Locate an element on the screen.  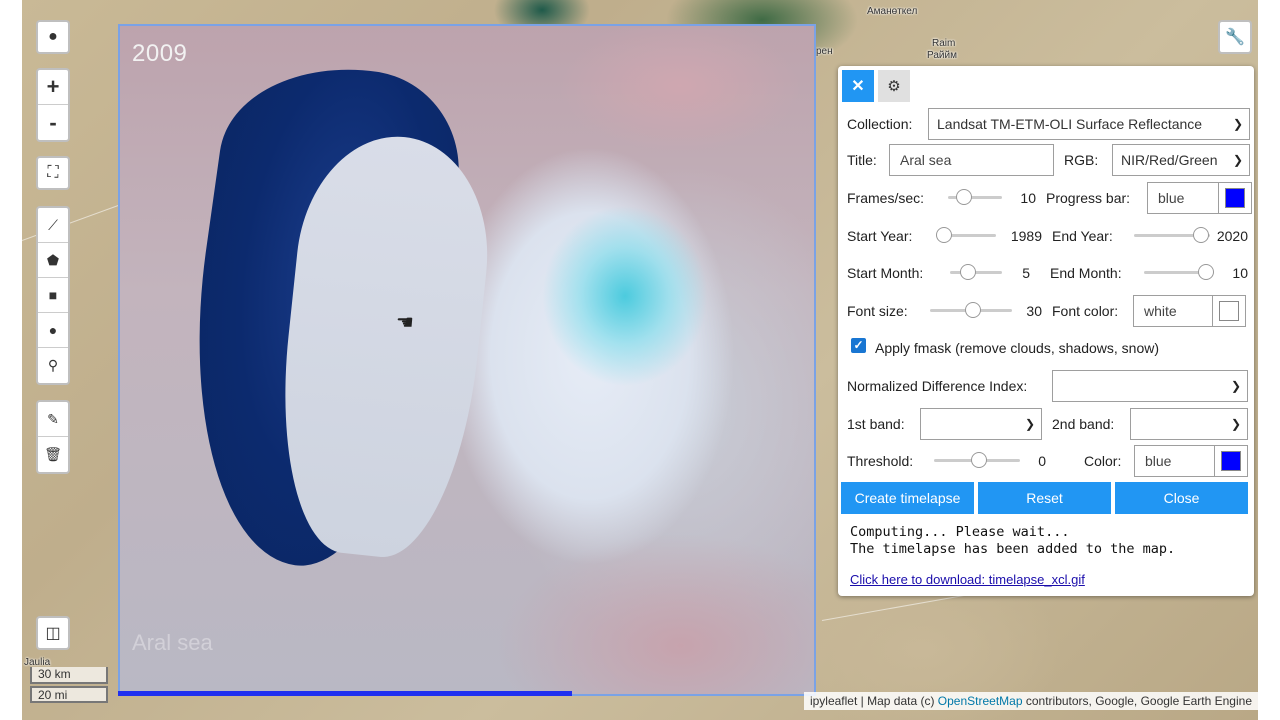
zoom-control: + - is located at coordinates (53, 105).